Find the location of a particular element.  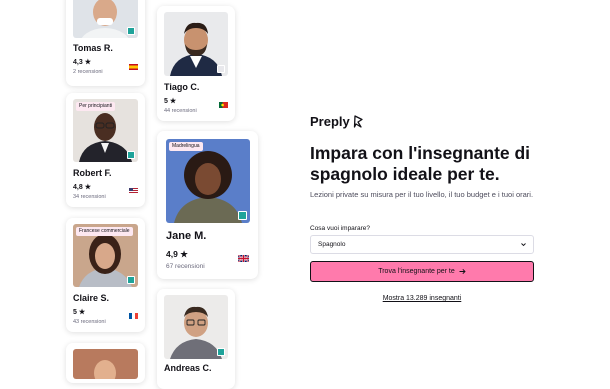

usa-flag-icon is located at coordinates (133, 191).